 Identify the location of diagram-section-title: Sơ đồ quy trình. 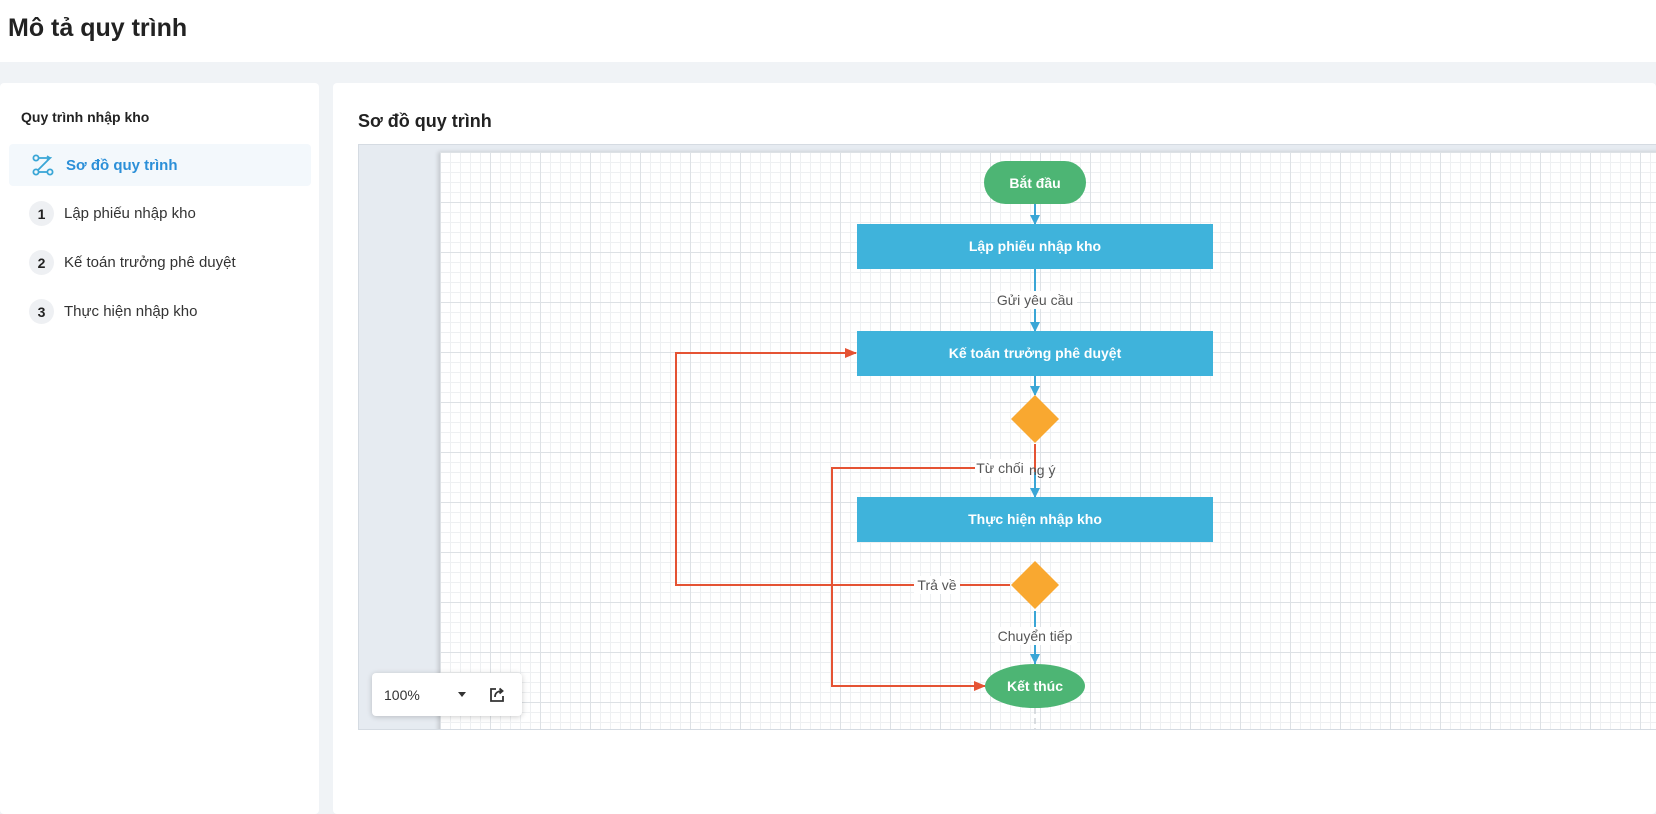
(425, 121).